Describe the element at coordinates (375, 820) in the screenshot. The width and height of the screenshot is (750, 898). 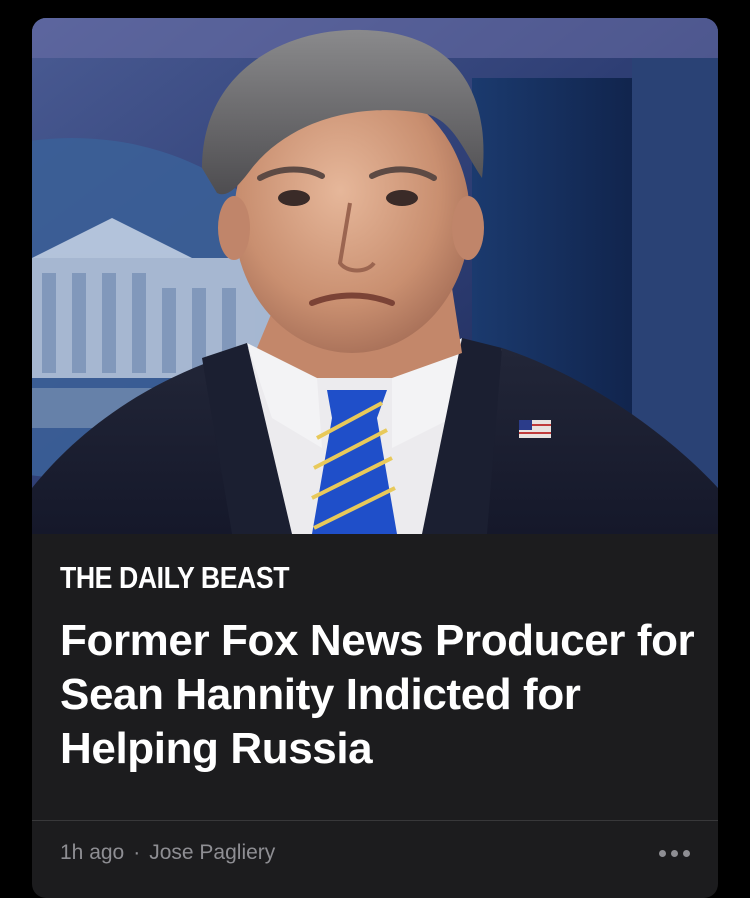
I see `divider` at that location.